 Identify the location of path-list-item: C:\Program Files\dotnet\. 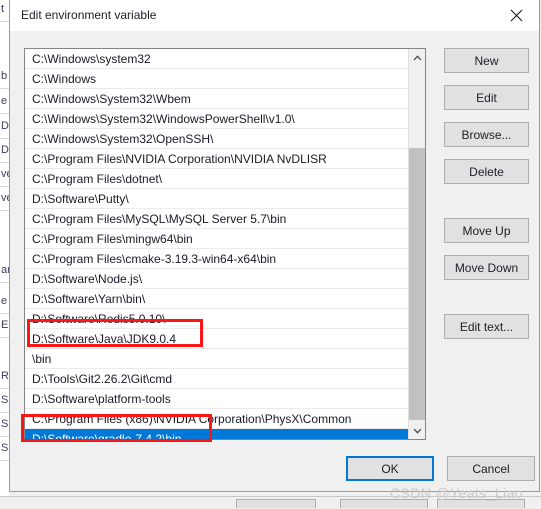
(216, 179).